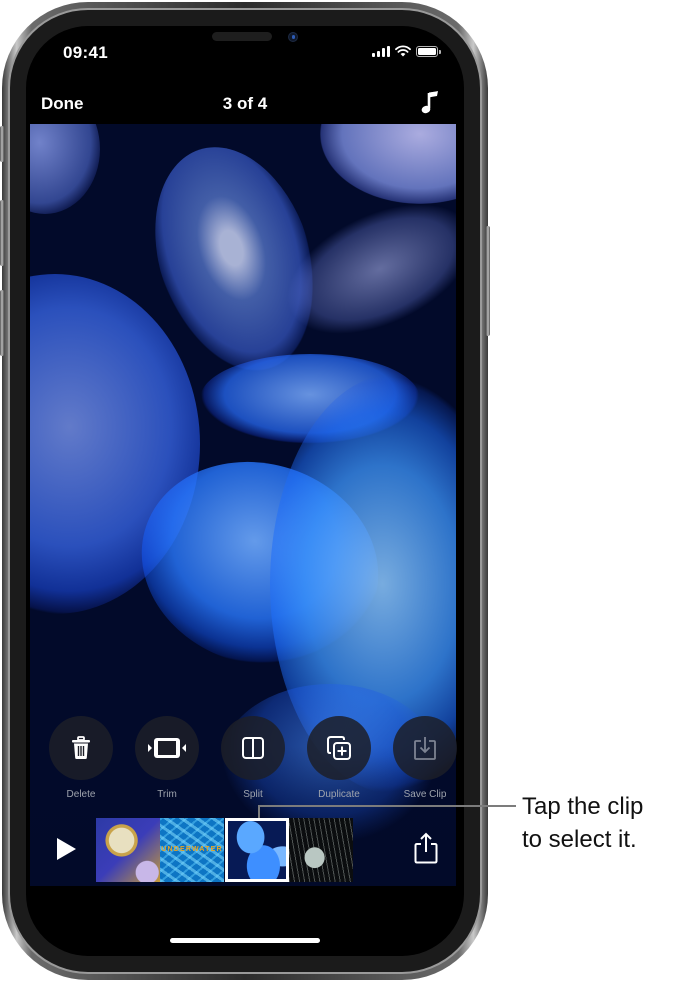 Image resolution: width=697 pixels, height=984 pixels. What do you see at coordinates (242, 36) in the screenshot?
I see `earpiece-speaker` at bounding box center [242, 36].